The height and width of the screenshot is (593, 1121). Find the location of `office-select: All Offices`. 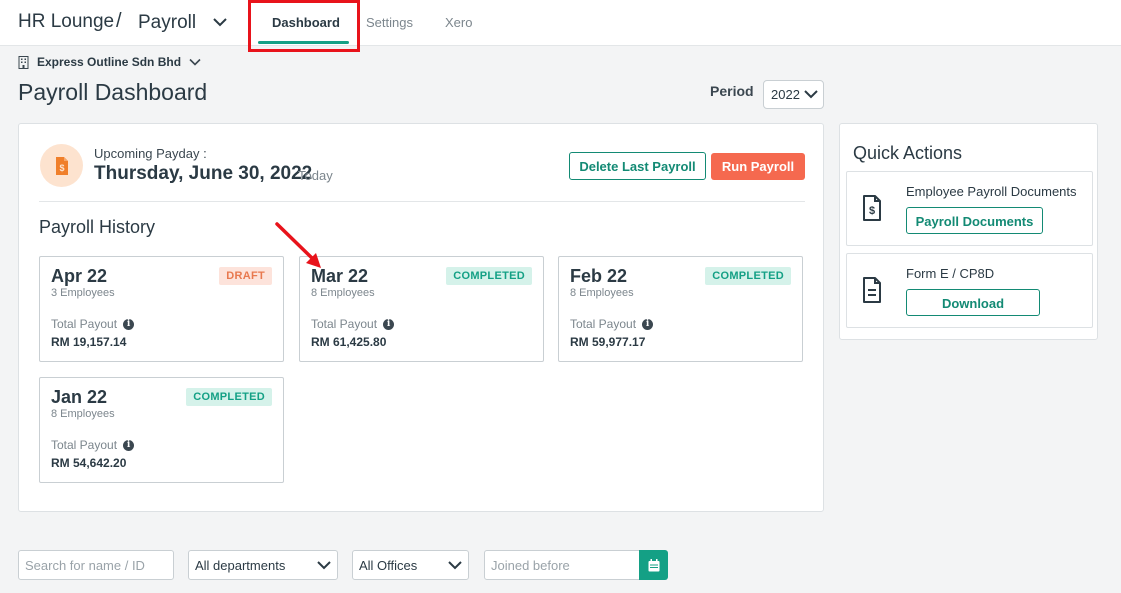

office-select: All Offices is located at coordinates (410, 565).